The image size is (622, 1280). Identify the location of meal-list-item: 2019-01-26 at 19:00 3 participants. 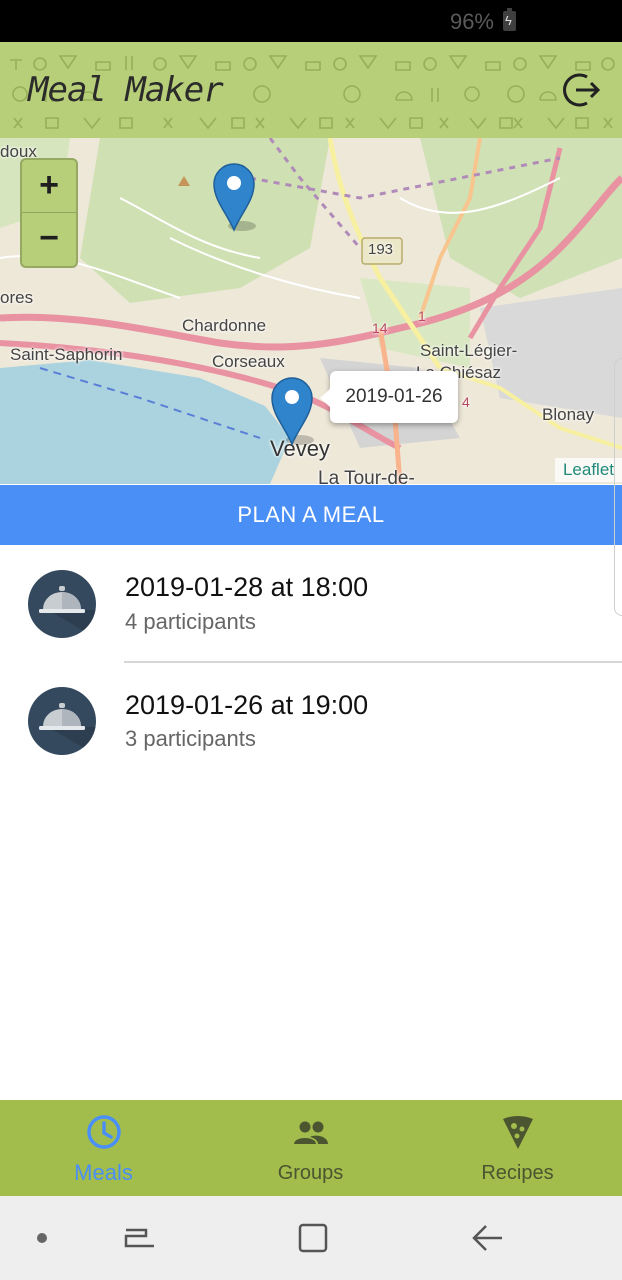
(311, 722).